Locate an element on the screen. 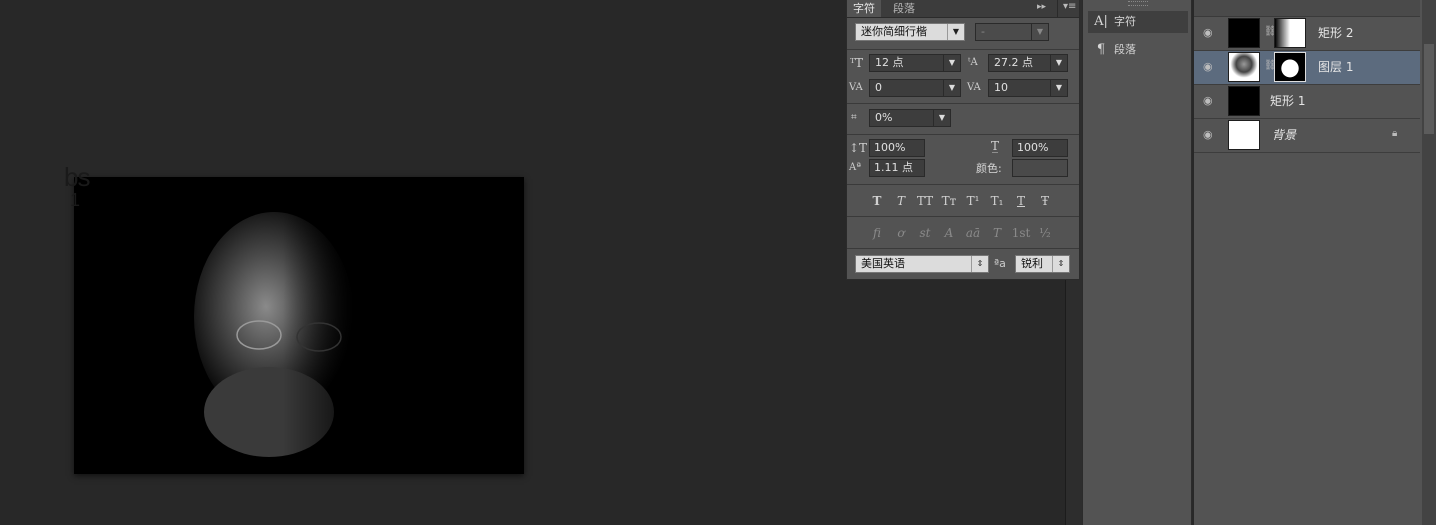 This screenshot has height=525, width=1436. dock-item-label: 段落 is located at coordinates (1125, 49).